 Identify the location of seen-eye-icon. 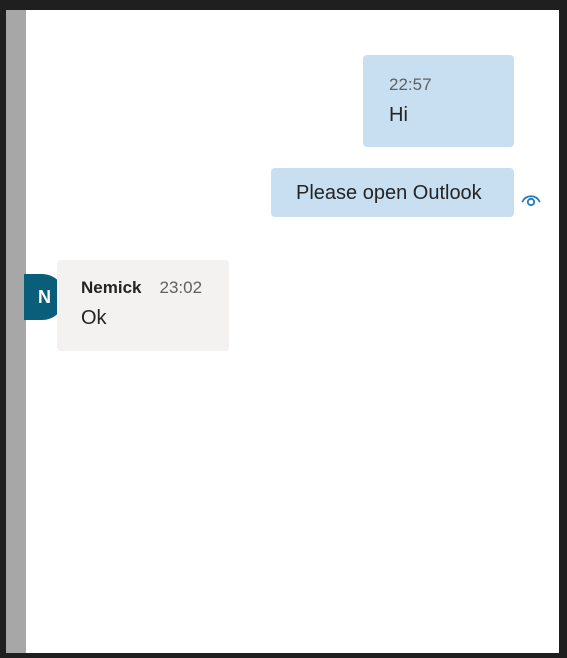
(531, 200).